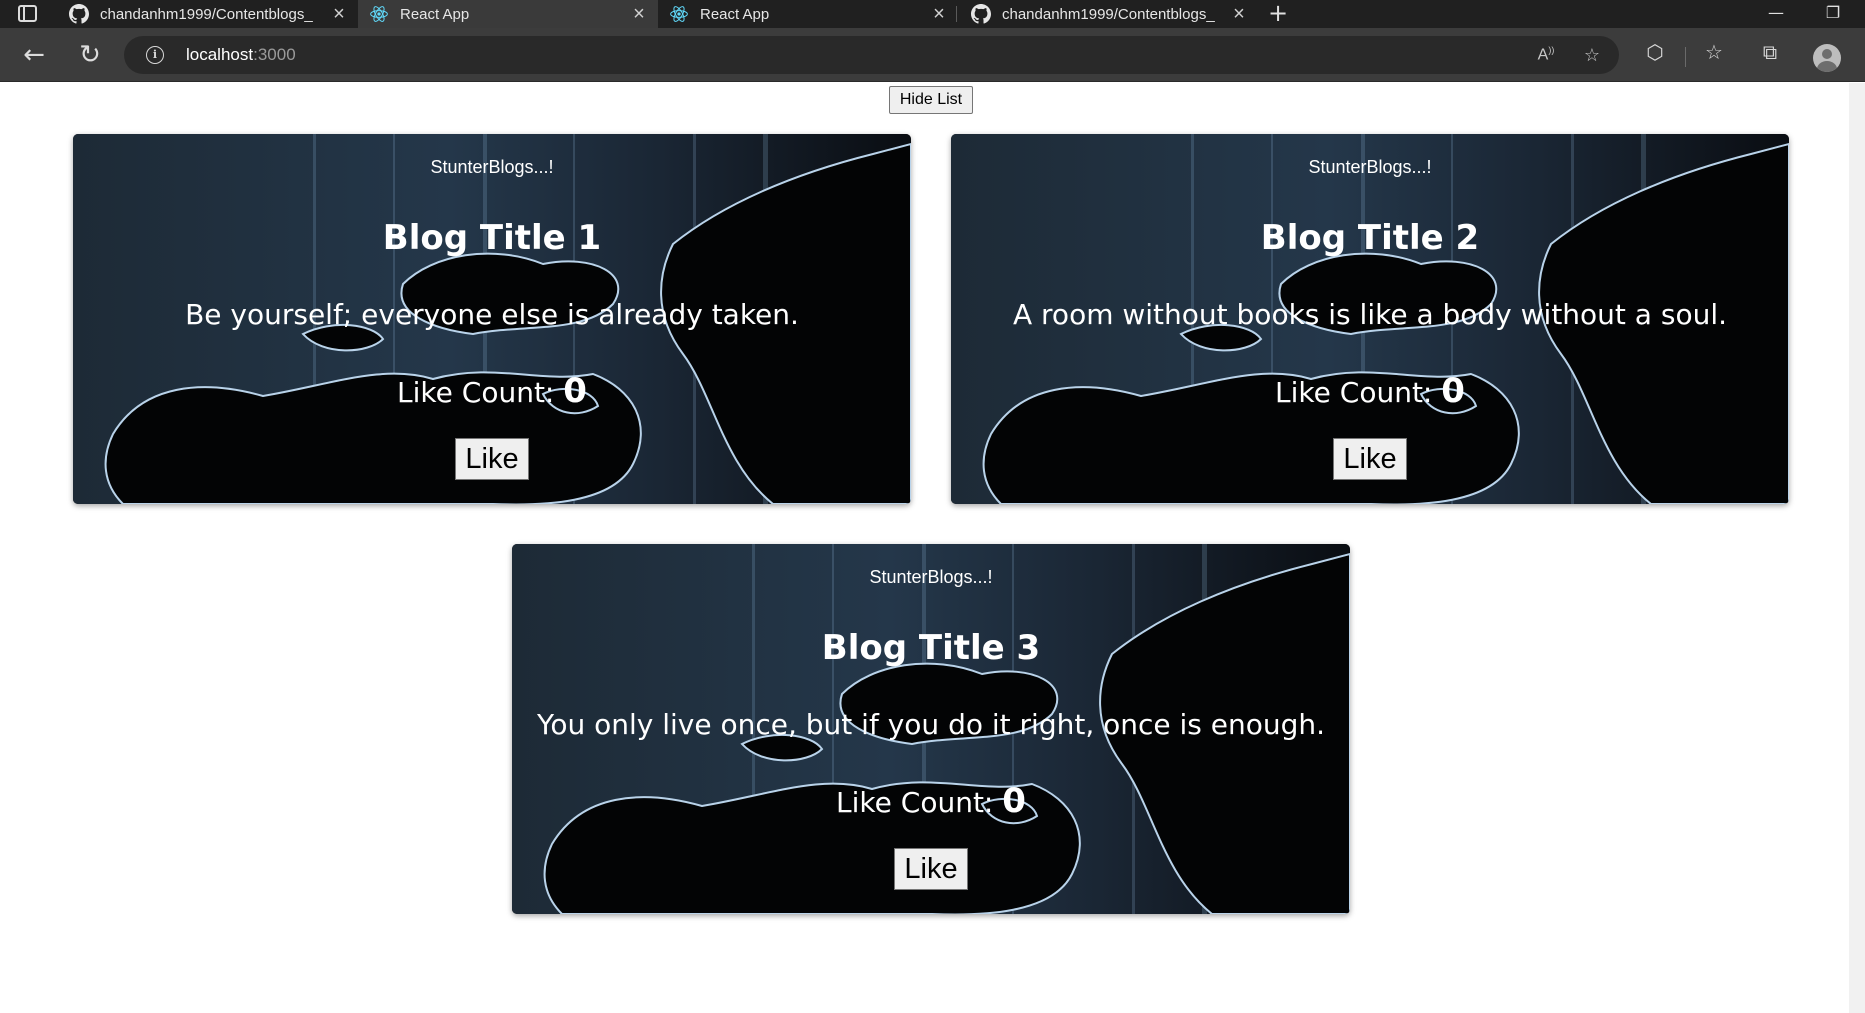 The image size is (1865, 1013). I want to click on info-icon: i, so click(155, 55).